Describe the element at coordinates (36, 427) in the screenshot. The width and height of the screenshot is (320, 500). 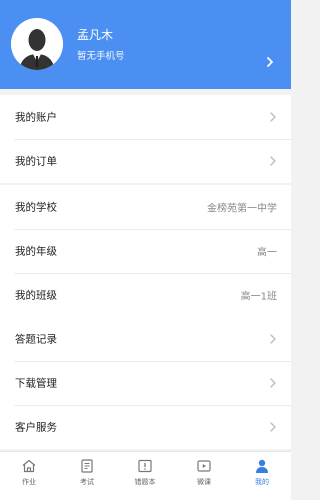
I see `row-label: 客户服务` at that location.